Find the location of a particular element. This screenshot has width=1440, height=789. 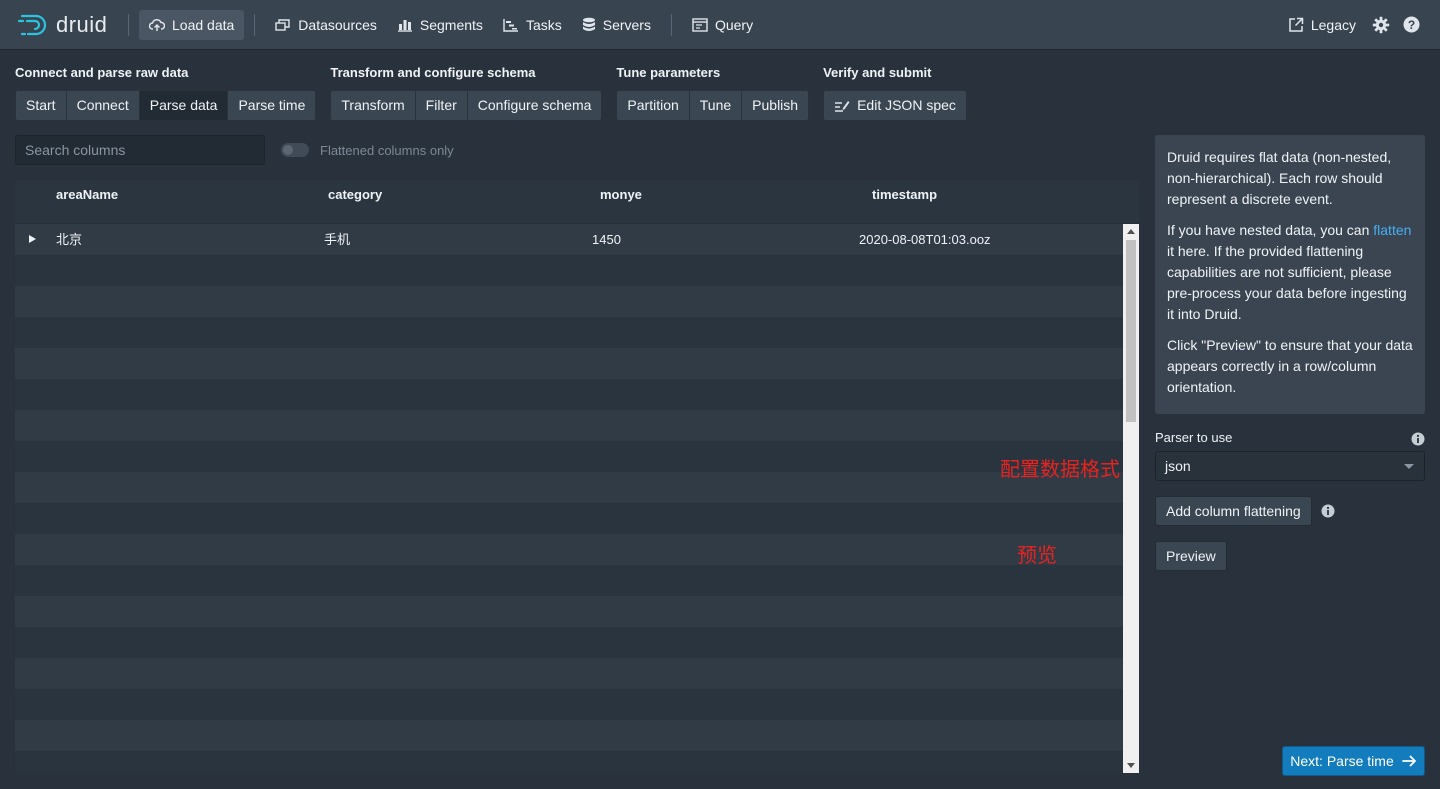

table-cell: 1450 is located at coordinates (606, 239).